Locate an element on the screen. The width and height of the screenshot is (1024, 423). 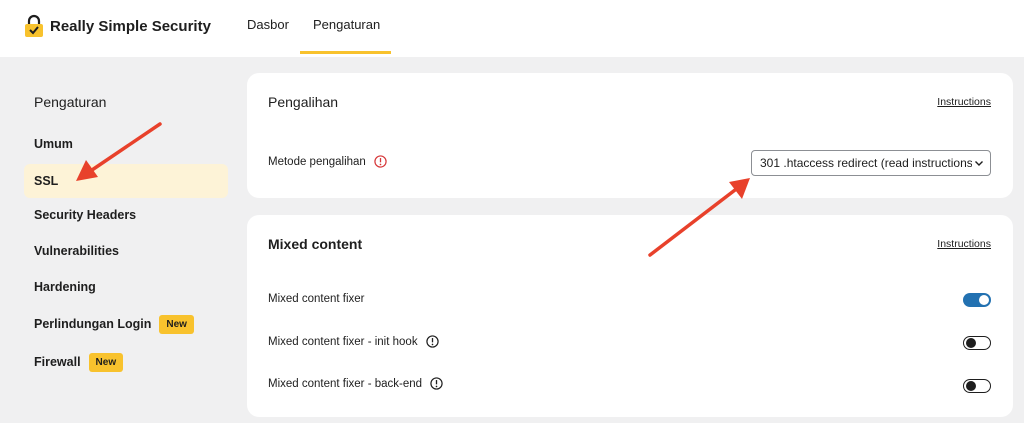
sidebar-title: Pengaturan is located at coordinates (70, 102).